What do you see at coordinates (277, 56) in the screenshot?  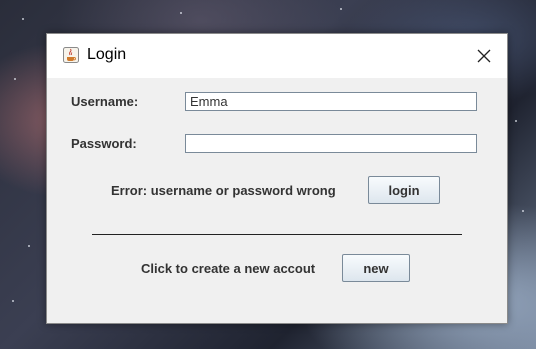 I see `title-bar: Login` at bounding box center [277, 56].